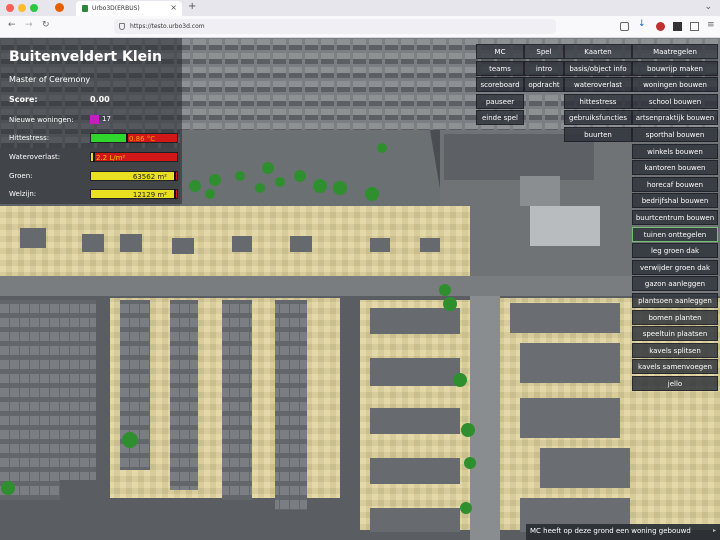 Image resolution: width=720 pixels, height=540 pixels. Describe the element at coordinates (675, 284) in the screenshot. I see `menu-maatregelen-item: gazon aanleggen` at that location.